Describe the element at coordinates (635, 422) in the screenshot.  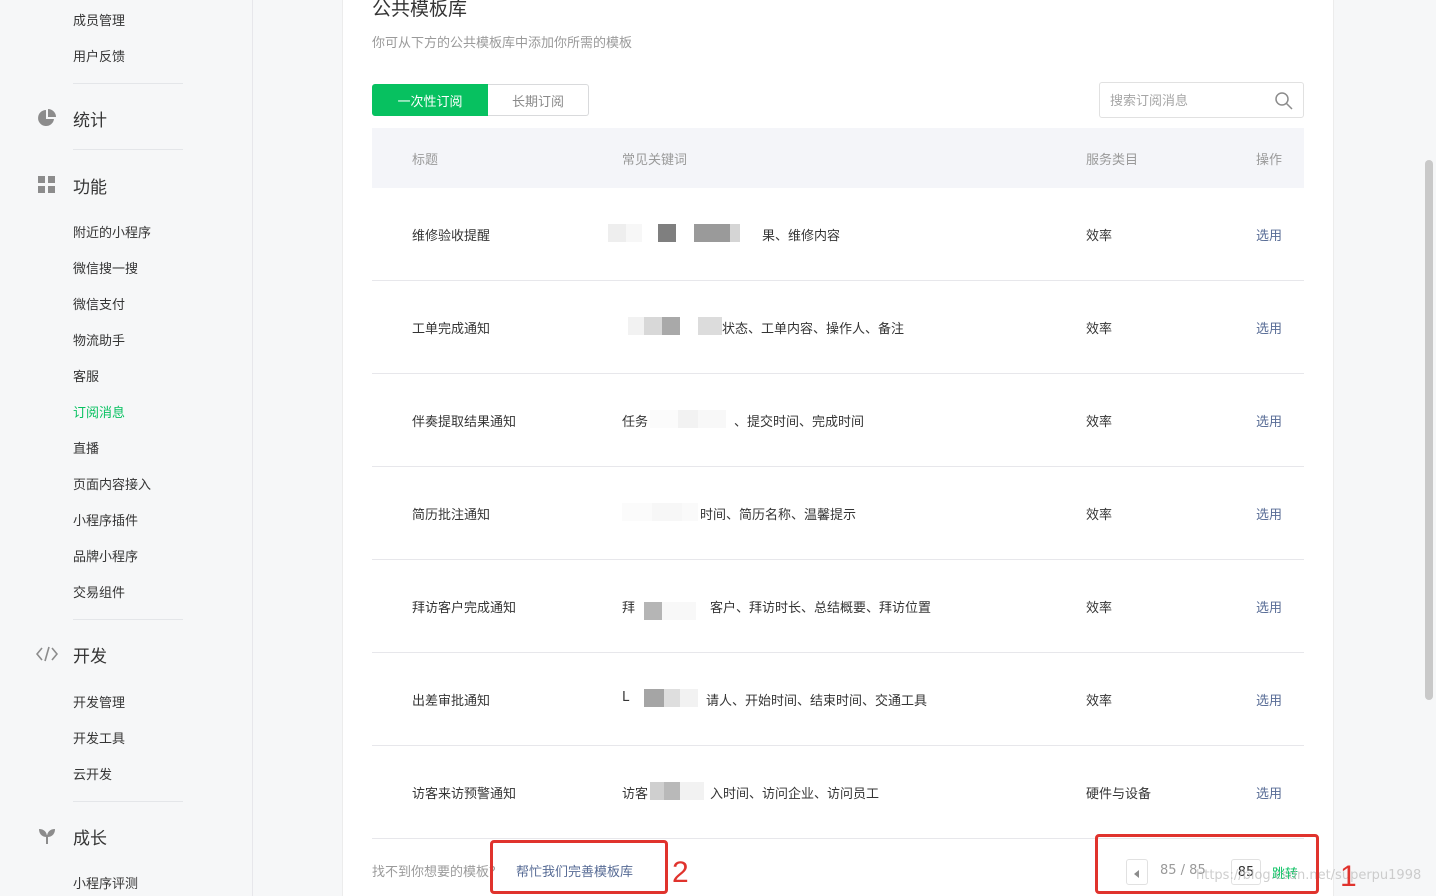
I see `row-keywords-prefix: 任务` at that location.